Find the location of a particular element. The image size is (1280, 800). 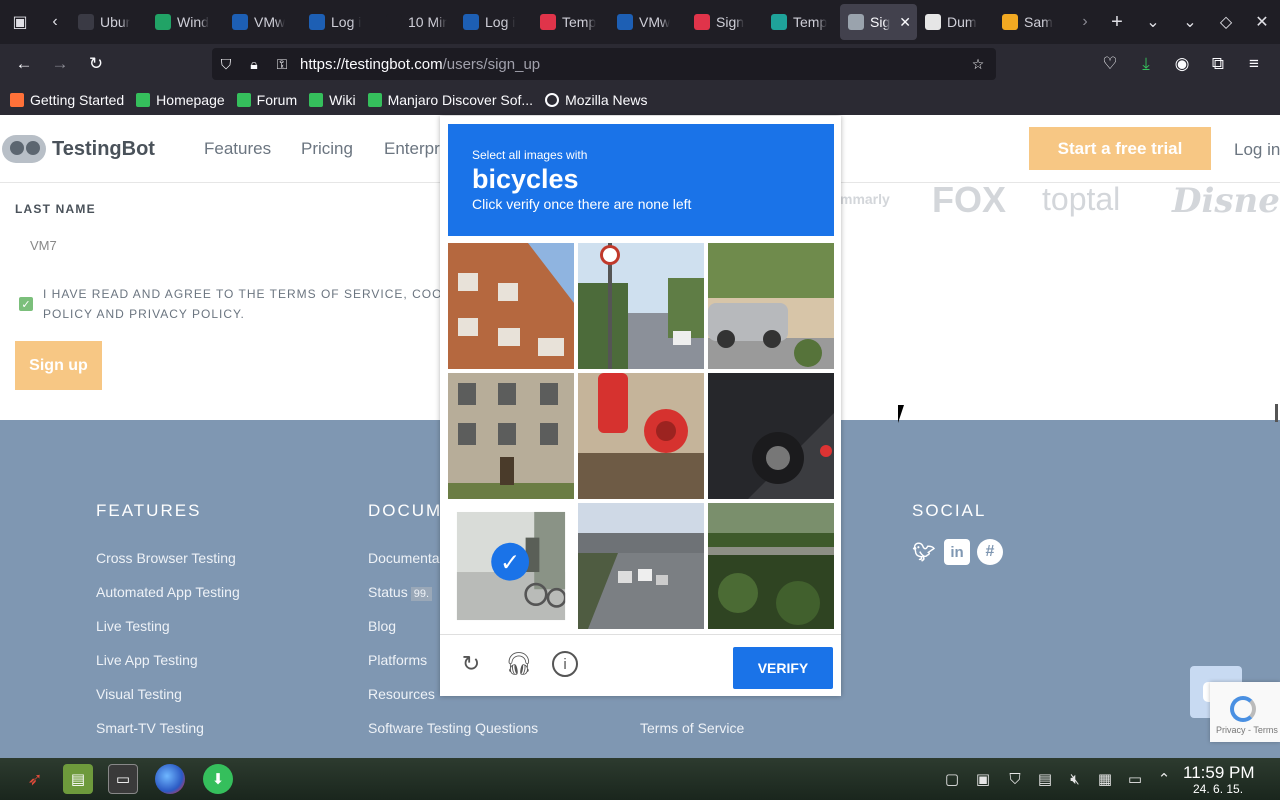

captcha-tile-hydrant is located at coordinates (641, 436).